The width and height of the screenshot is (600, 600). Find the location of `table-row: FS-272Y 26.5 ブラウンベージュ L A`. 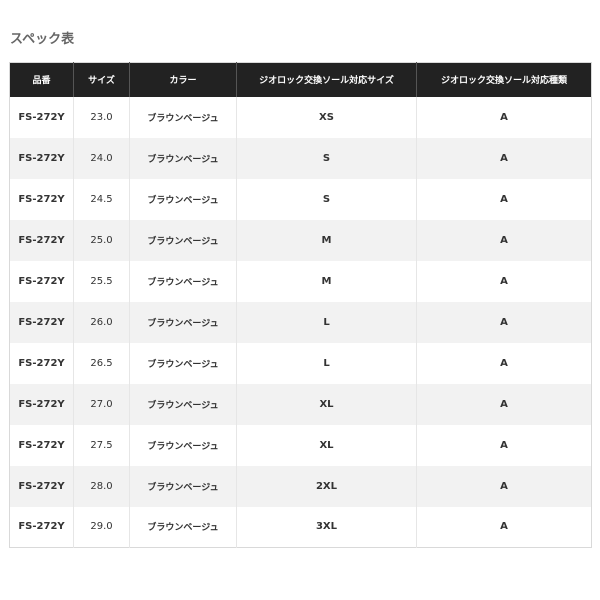

table-row: FS-272Y 26.5 ブラウンベージュ L A is located at coordinates (300, 363).